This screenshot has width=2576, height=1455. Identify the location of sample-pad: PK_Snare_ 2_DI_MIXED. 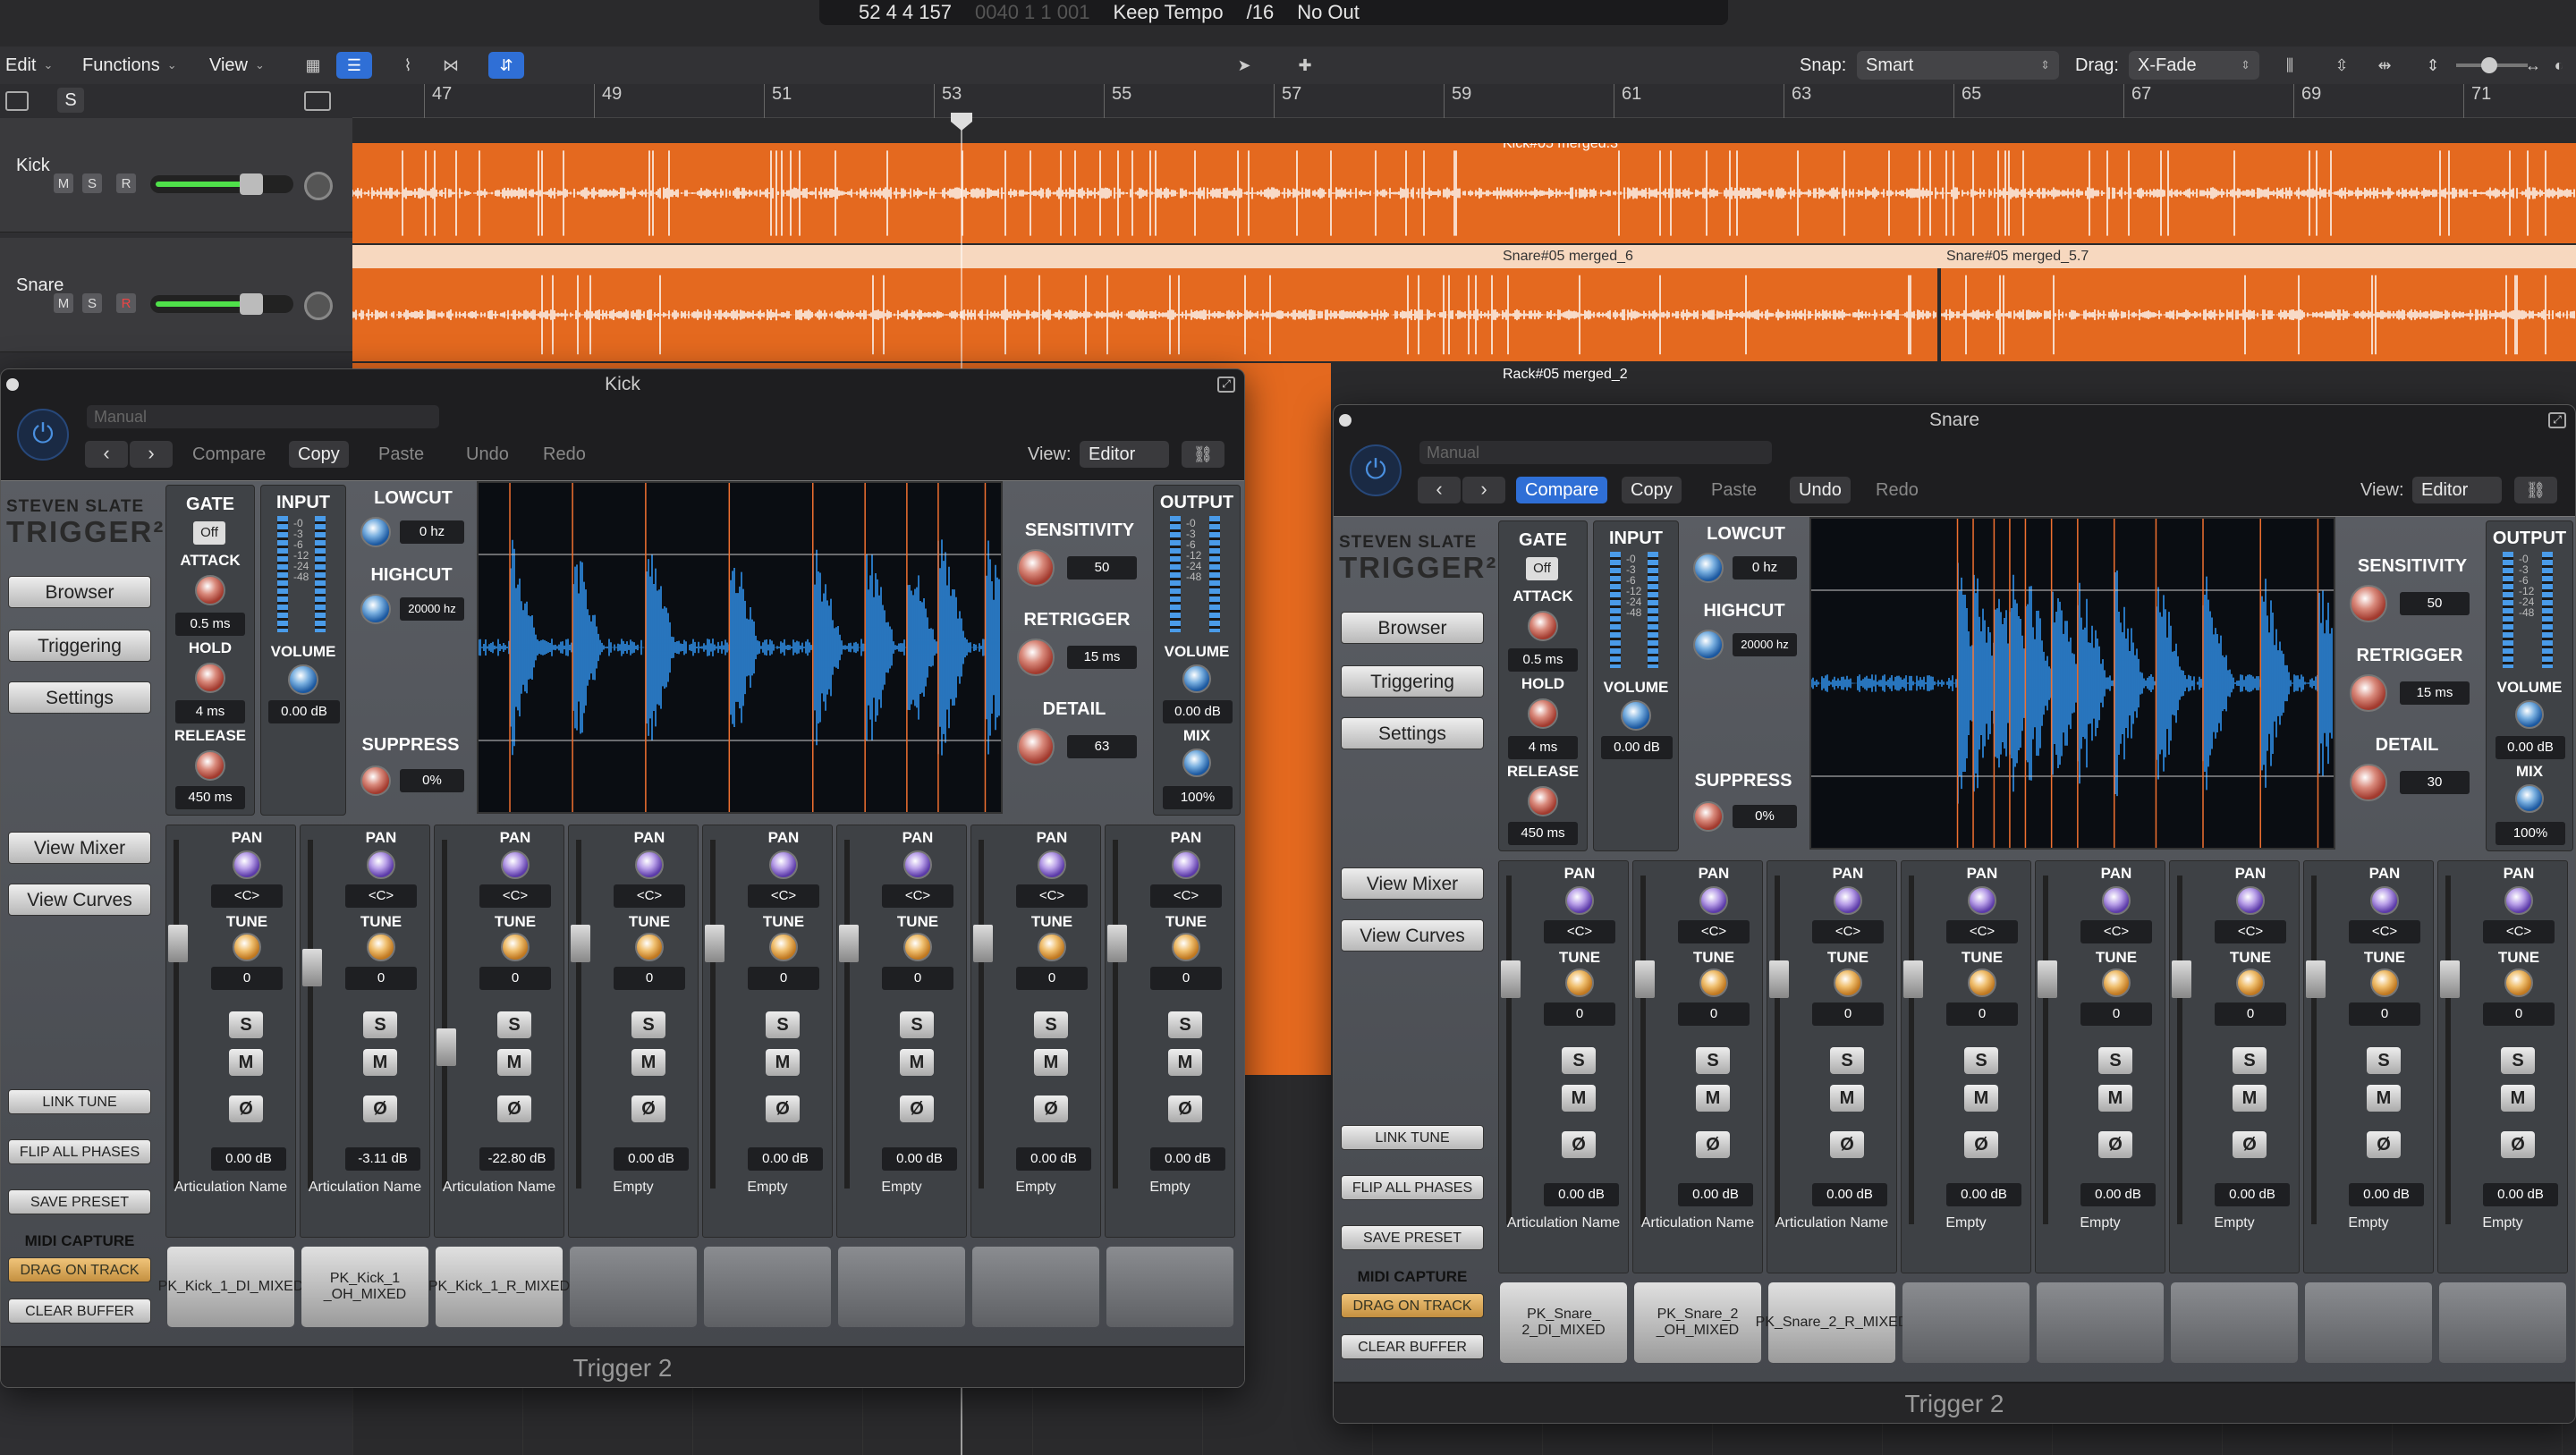
(1563, 1322).